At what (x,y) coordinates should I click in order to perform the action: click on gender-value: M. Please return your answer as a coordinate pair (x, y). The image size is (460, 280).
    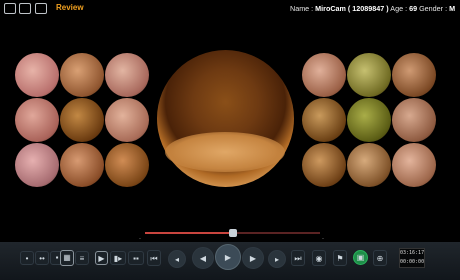
    Looking at the image, I should click on (452, 8).